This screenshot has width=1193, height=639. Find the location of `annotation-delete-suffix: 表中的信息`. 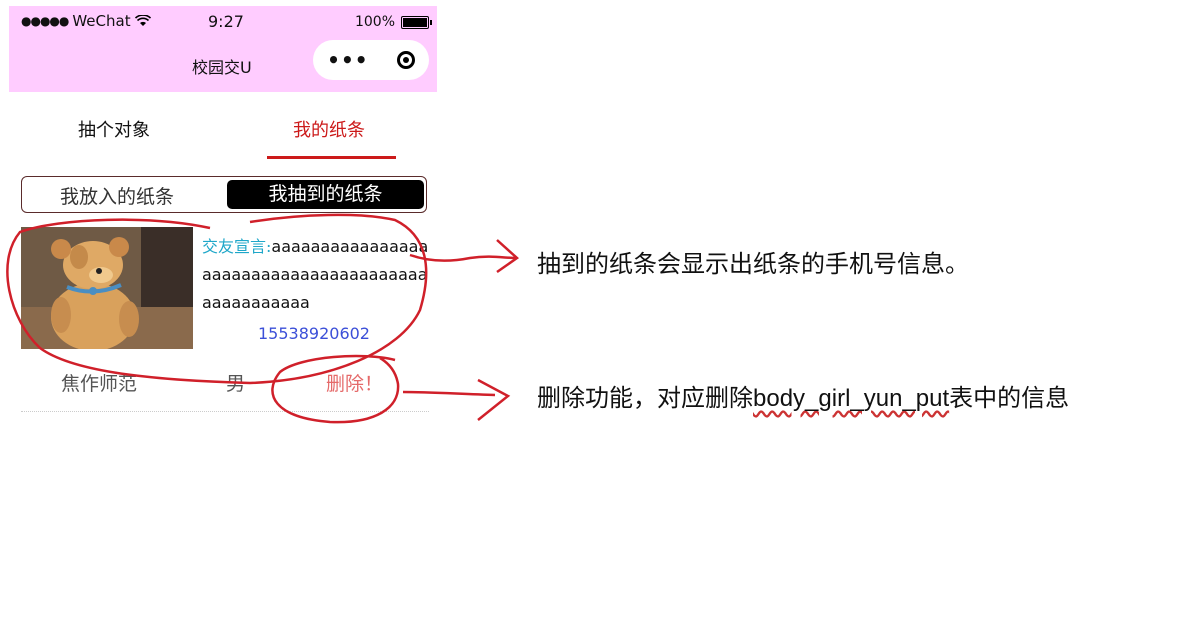

annotation-delete-suffix: 表中的信息 is located at coordinates (1009, 398).